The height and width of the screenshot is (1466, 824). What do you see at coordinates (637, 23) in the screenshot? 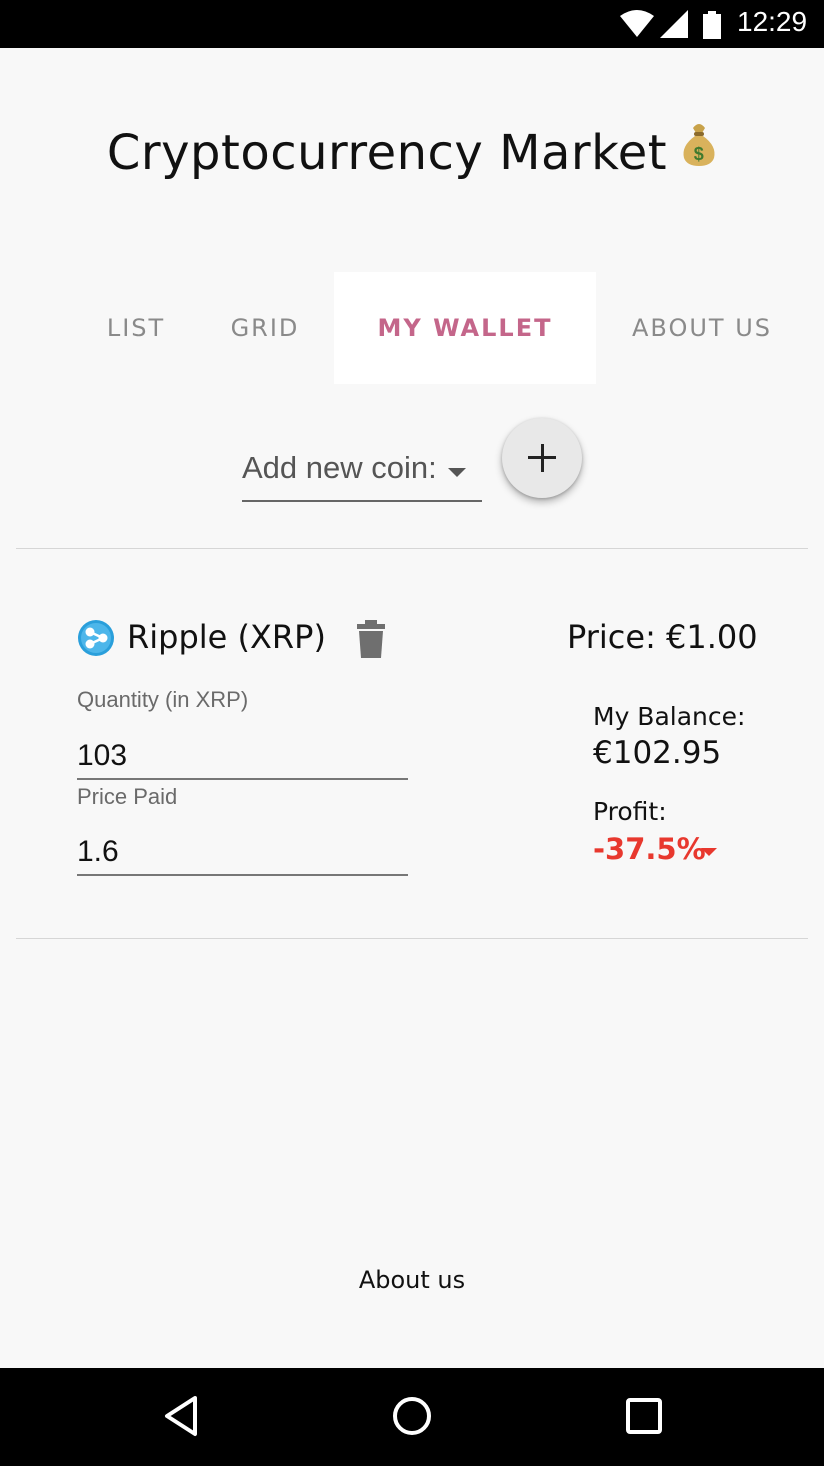
I see `wifi-icon` at bounding box center [637, 23].